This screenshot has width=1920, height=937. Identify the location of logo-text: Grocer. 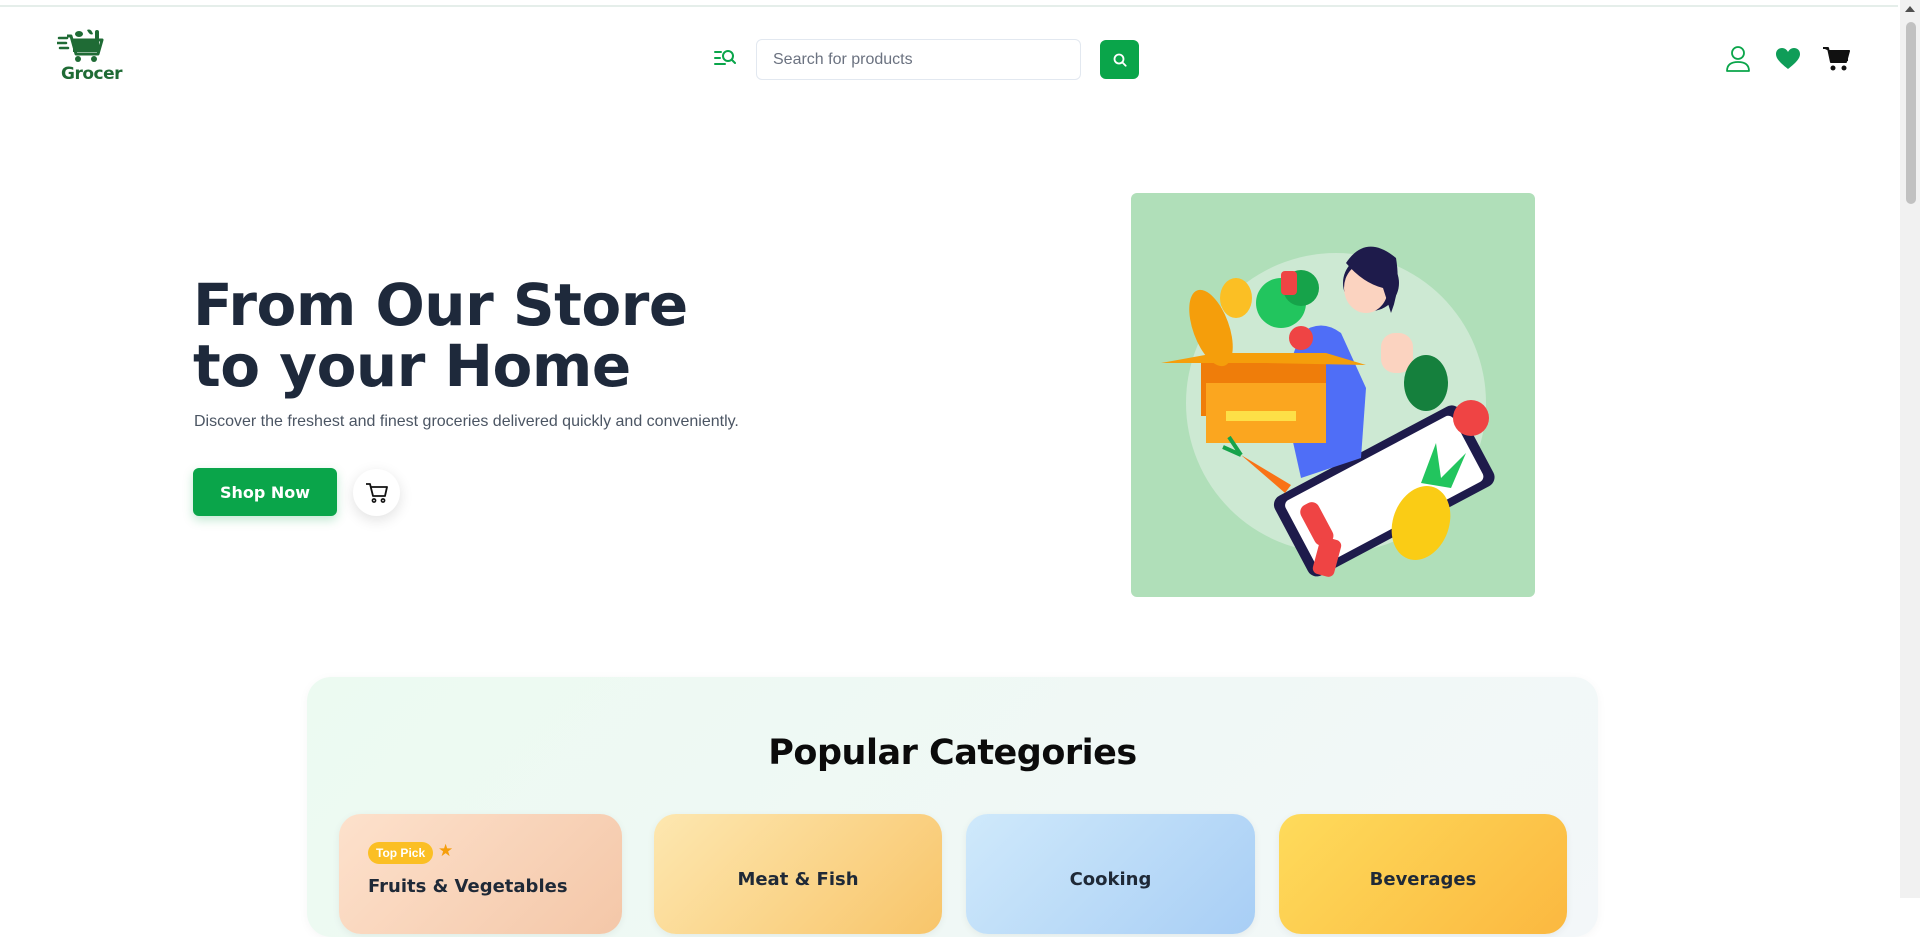
(92, 74).